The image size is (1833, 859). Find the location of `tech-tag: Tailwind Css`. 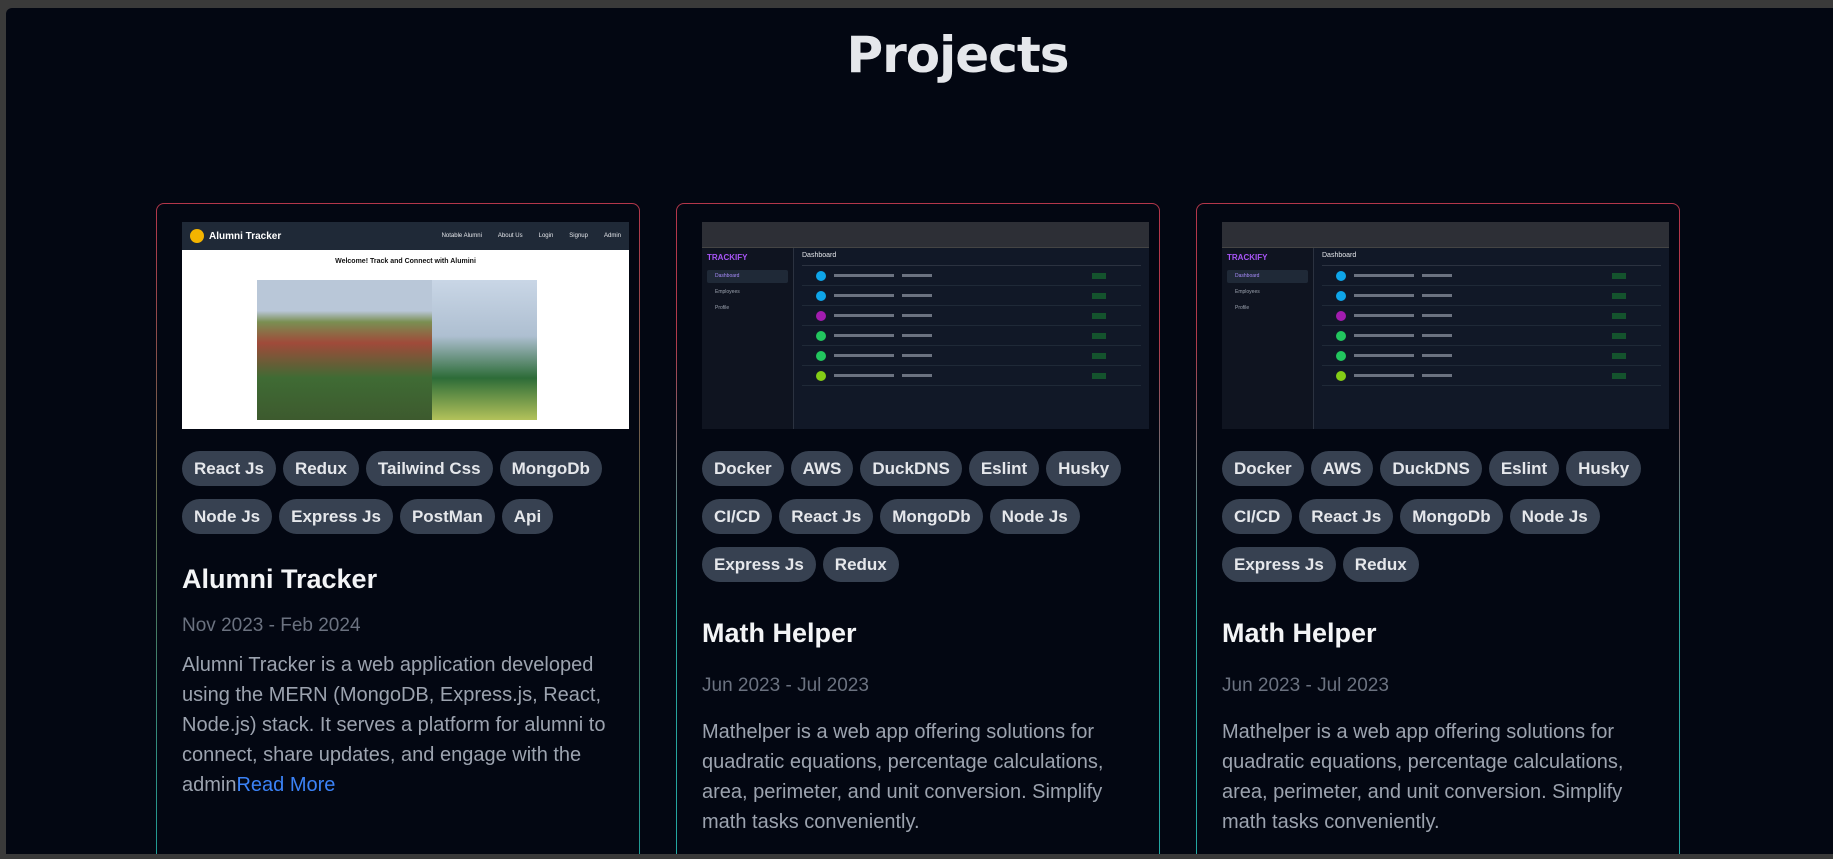

tech-tag: Tailwind Css is located at coordinates (429, 468).